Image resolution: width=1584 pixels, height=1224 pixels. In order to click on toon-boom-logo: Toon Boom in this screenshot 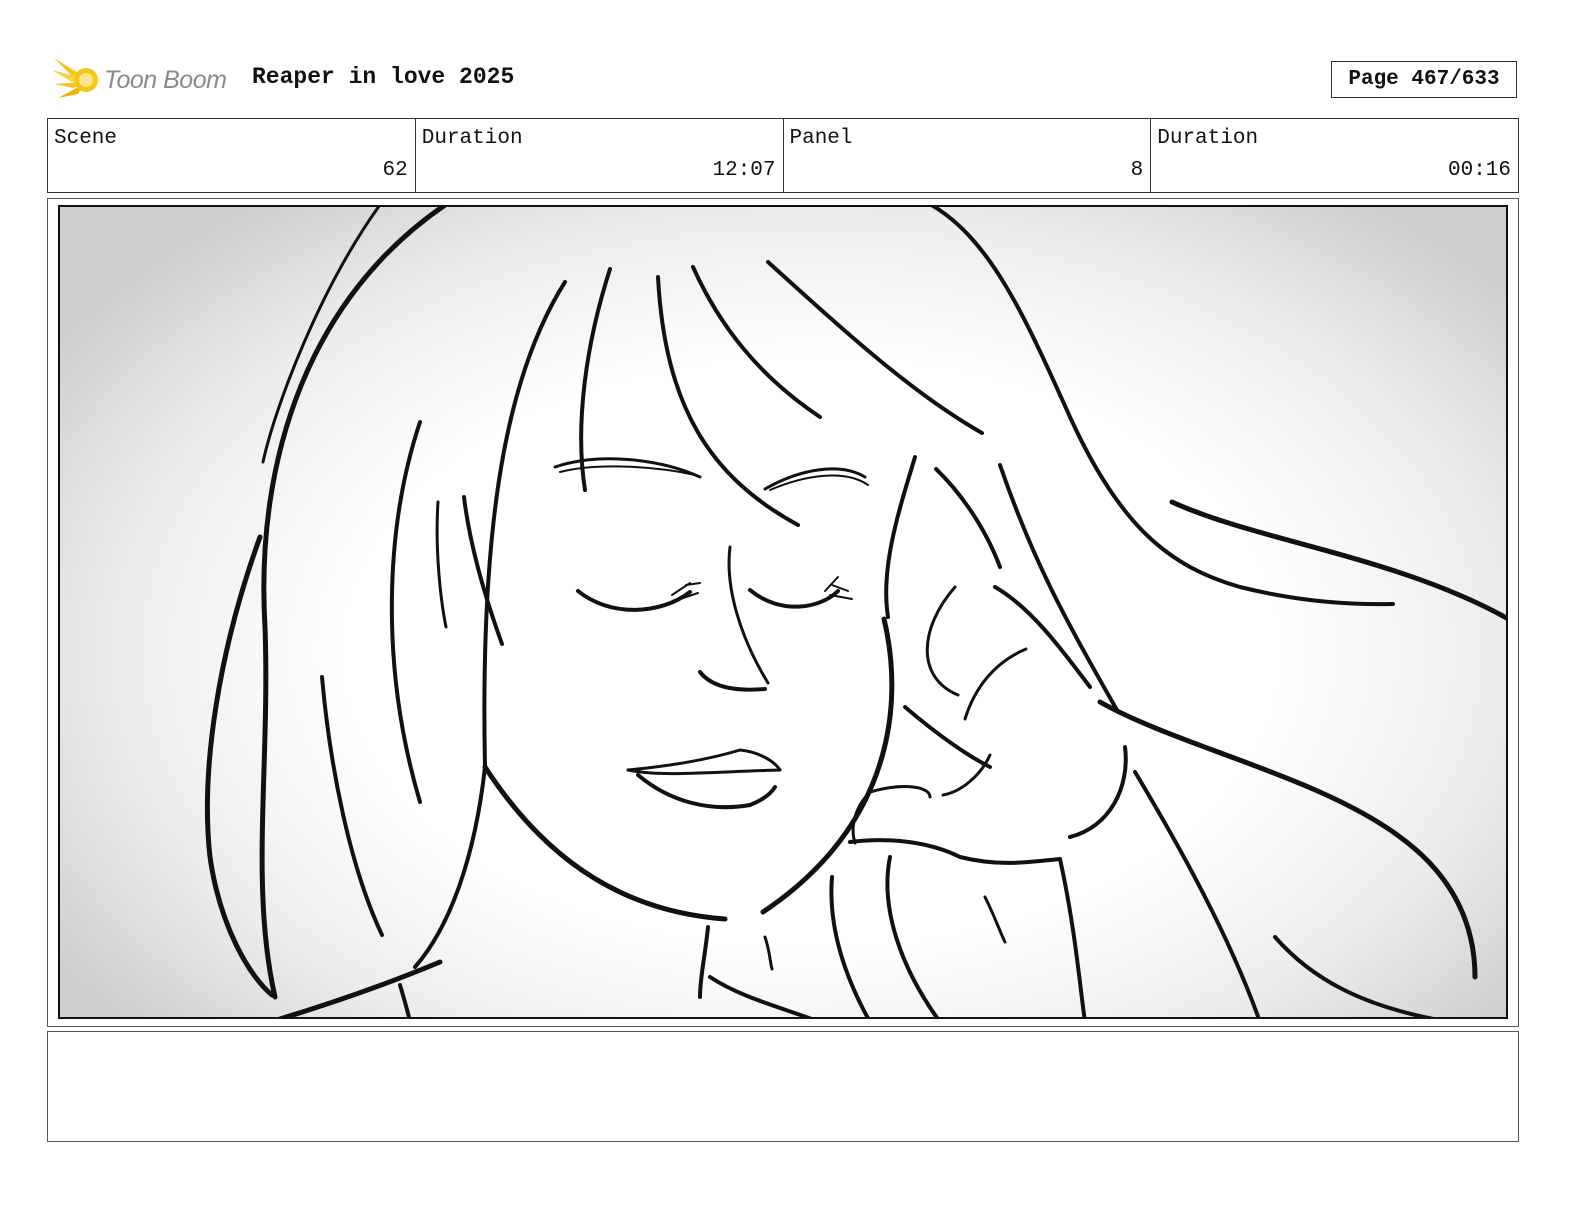, I will do `click(145, 80)`.